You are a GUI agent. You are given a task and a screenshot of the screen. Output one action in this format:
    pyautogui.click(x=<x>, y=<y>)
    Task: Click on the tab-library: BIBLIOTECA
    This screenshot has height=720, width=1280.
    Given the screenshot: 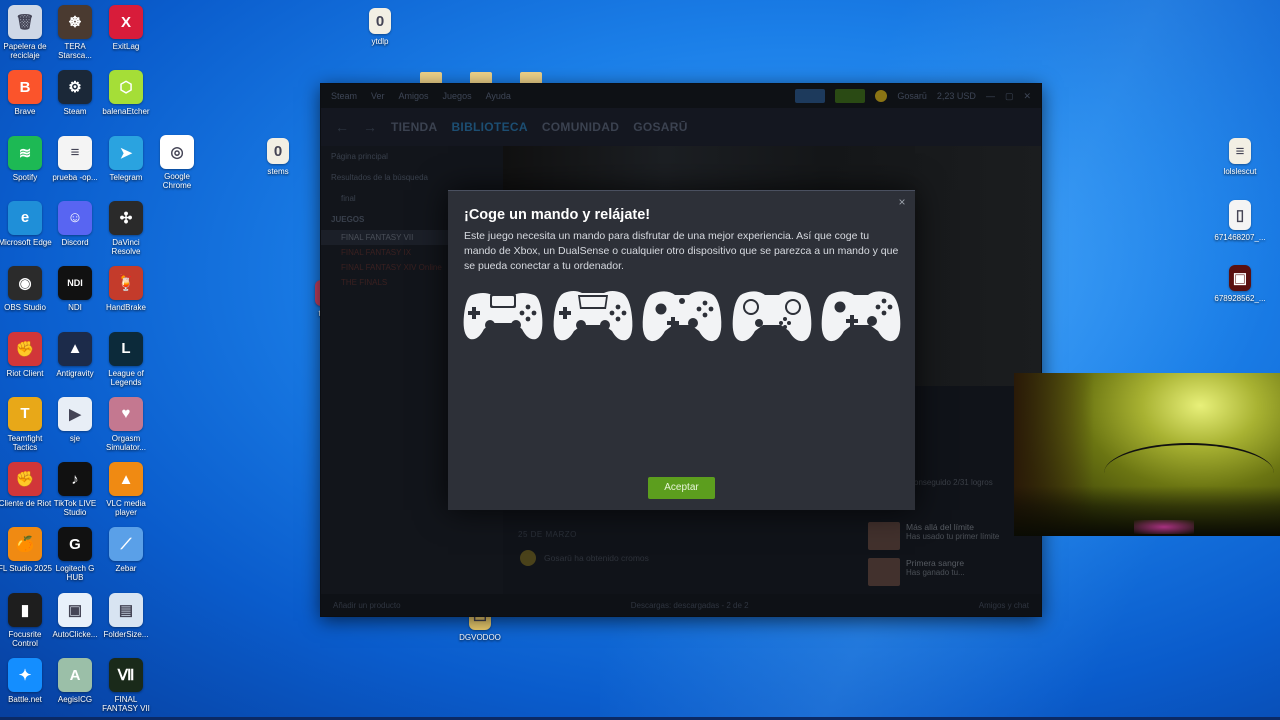 What is the action you would take?
    pyautogui.click(x=489, y=127)
    